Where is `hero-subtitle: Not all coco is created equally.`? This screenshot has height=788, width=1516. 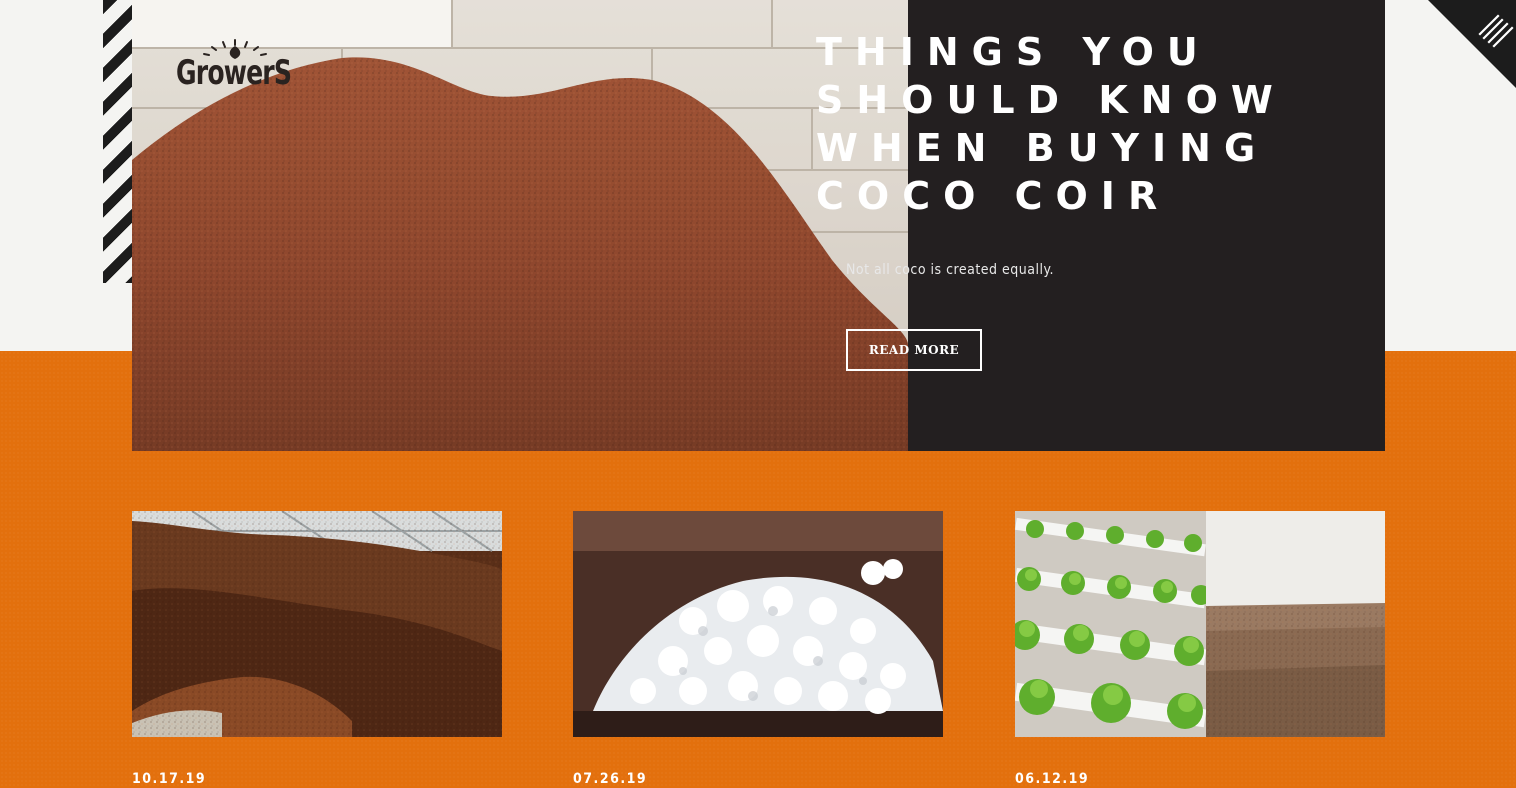 hero-subtitle: Not all coco is created equally. is located at coordinates (950, 270).